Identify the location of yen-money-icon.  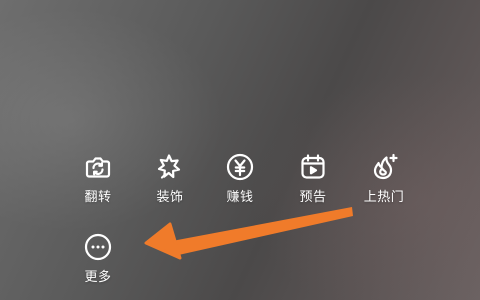
(240, 167).